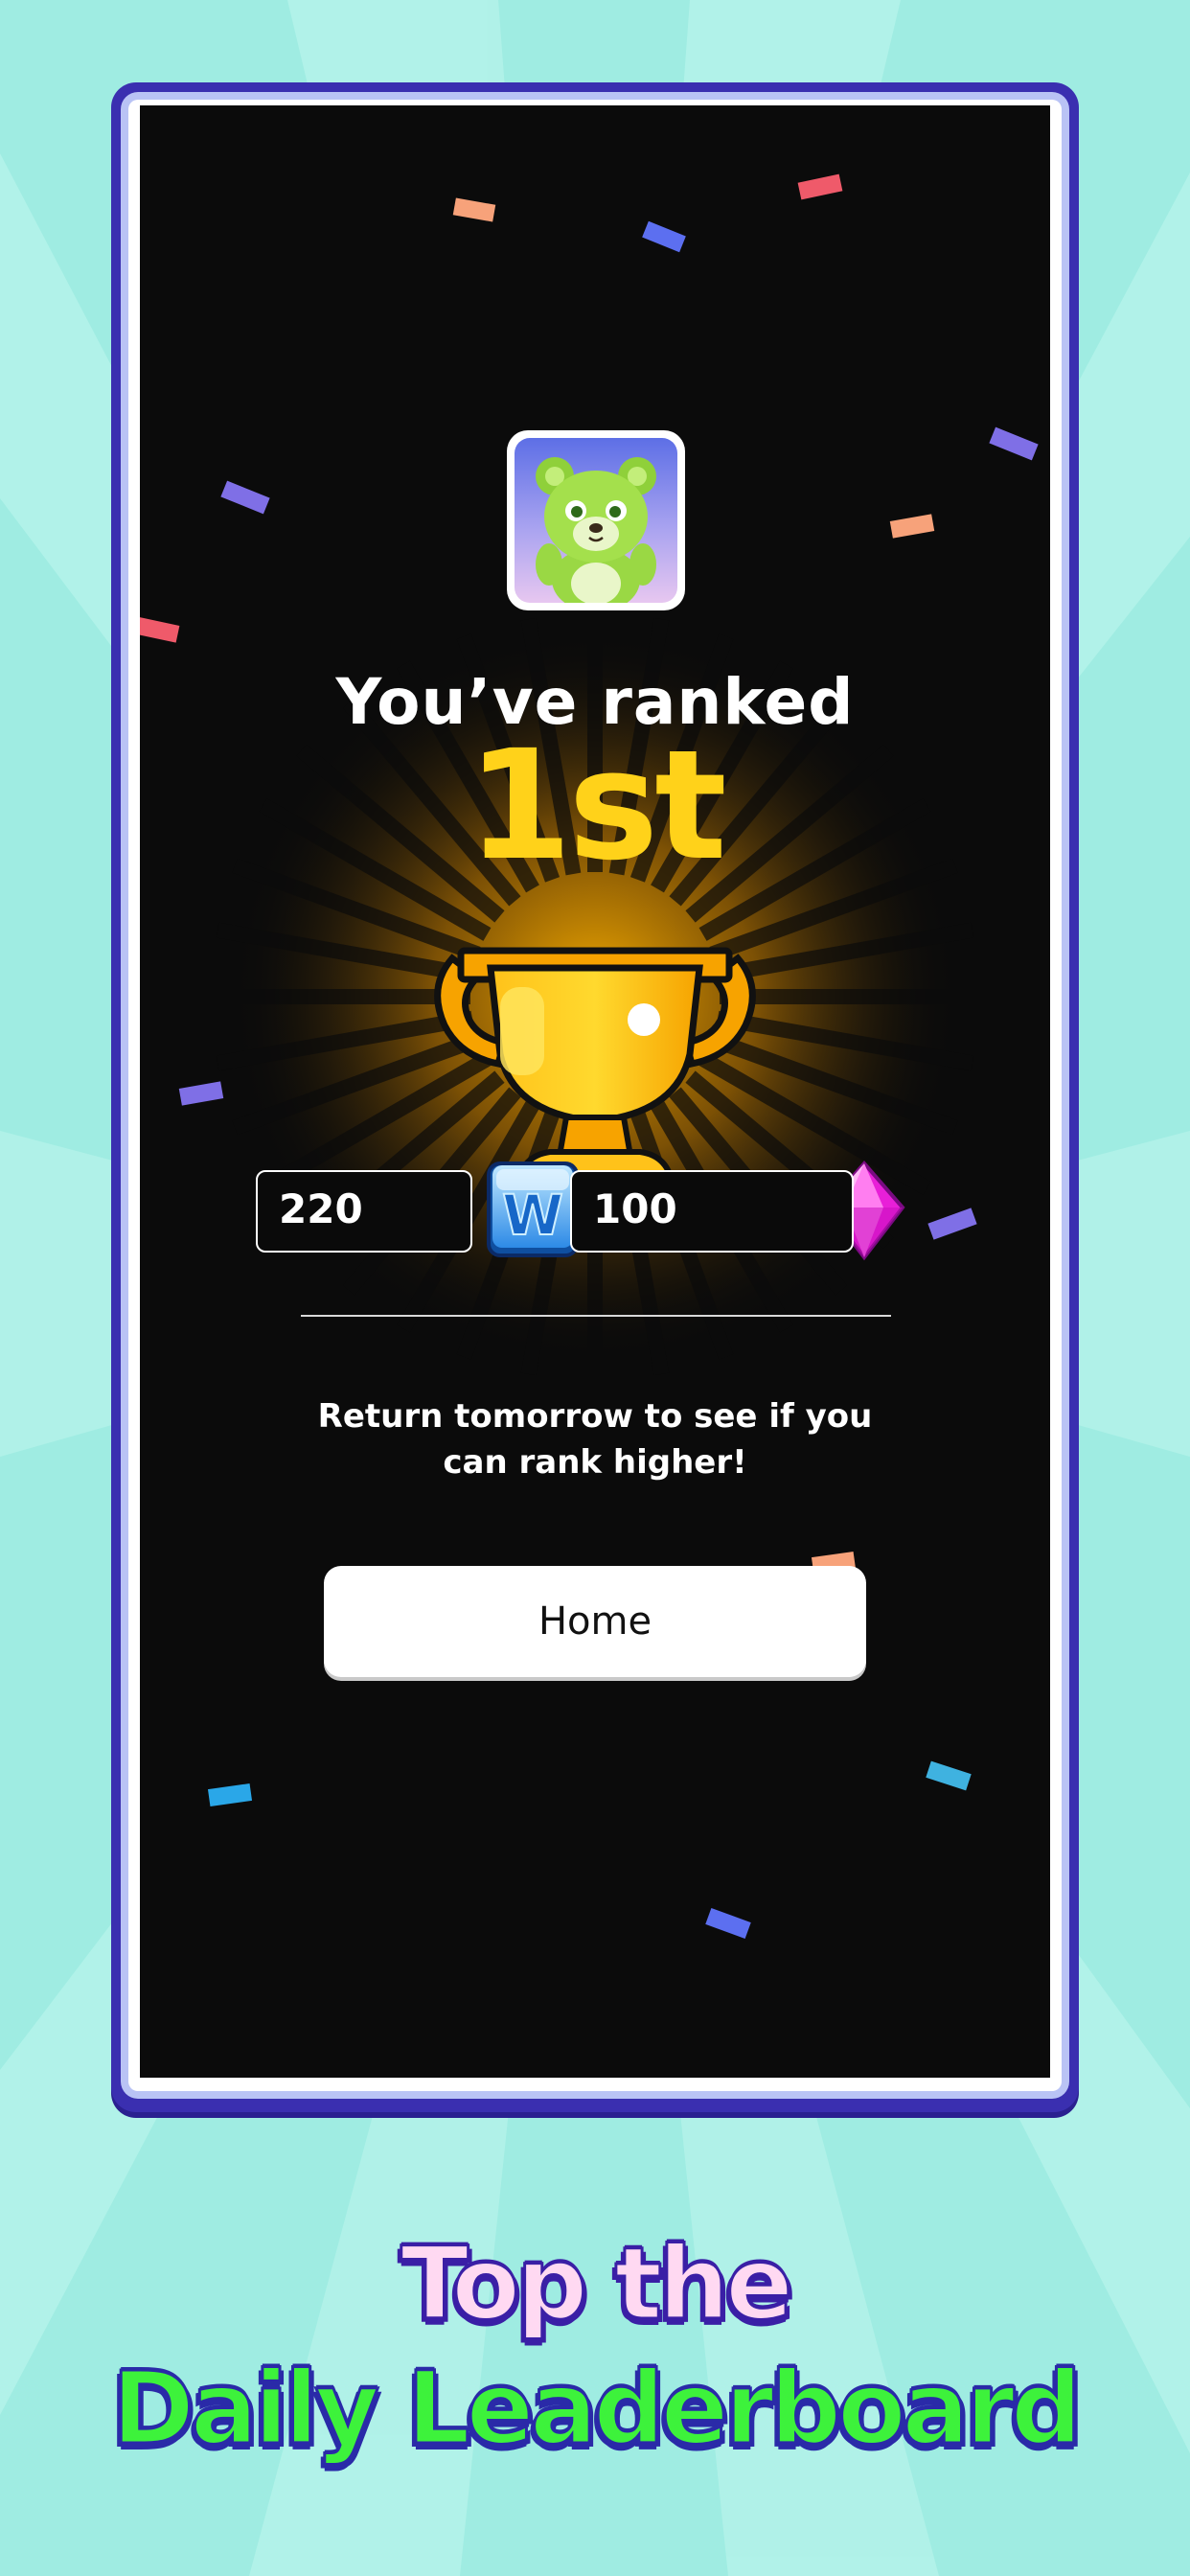 The height and width of the screenshot is (2576, 1190). I want to click on w-tile-icon: W, so click(533, 1209).